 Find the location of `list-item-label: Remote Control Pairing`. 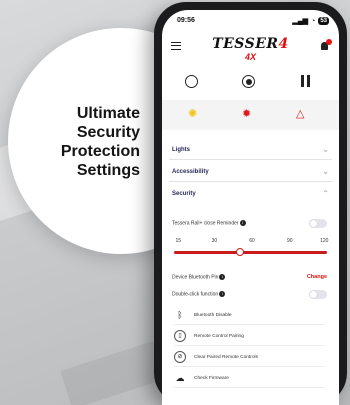

list-item-label: Remote Control Pairing is located at coordinates (219, 336).